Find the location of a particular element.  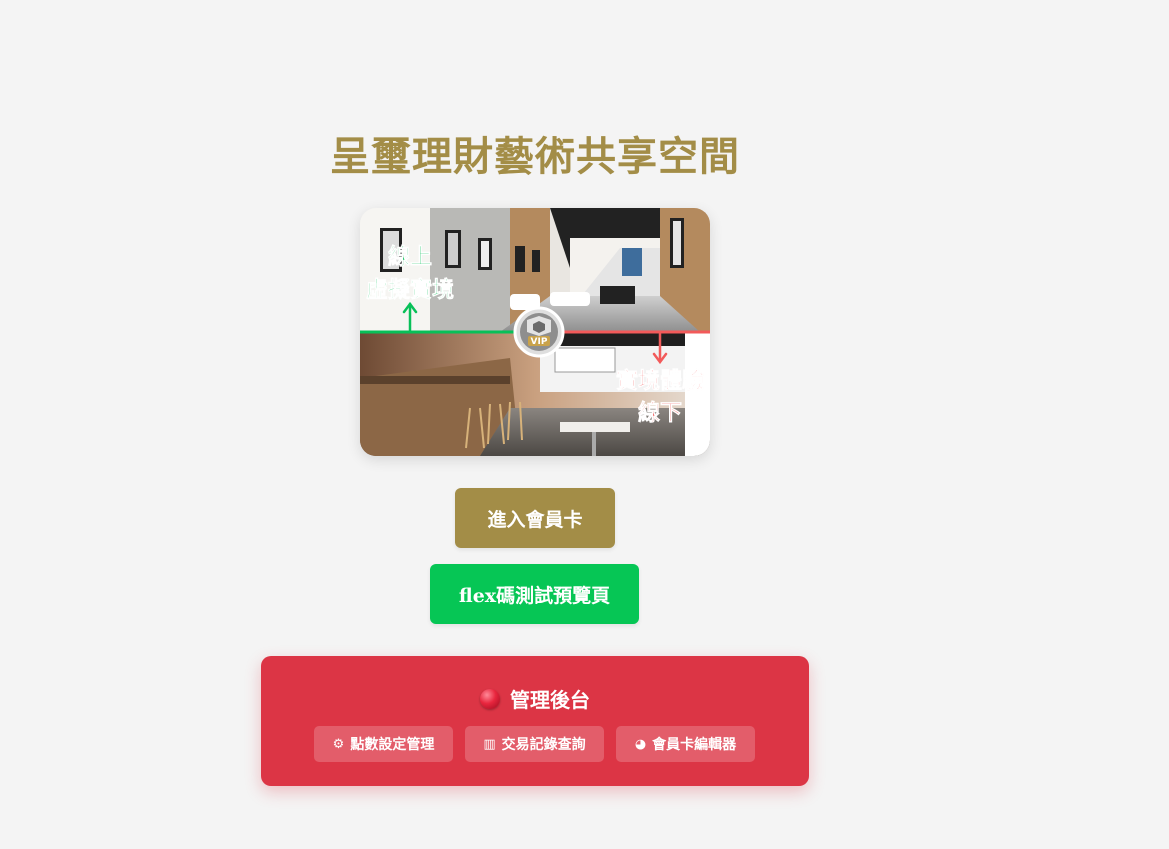

palette-icon: ◕ is located at coordinates (640, 744).